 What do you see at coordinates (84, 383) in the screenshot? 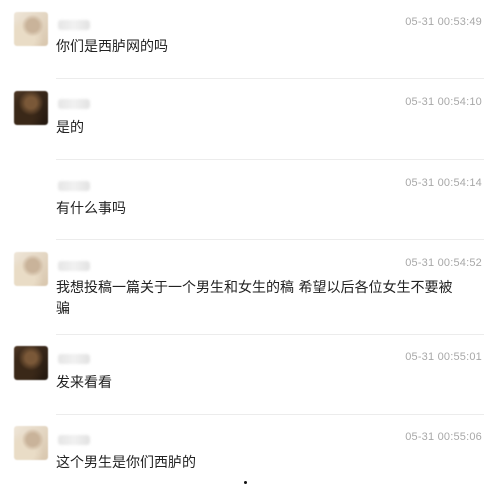
I see `message-text: 发来看看` at bounding box center [84, 383].